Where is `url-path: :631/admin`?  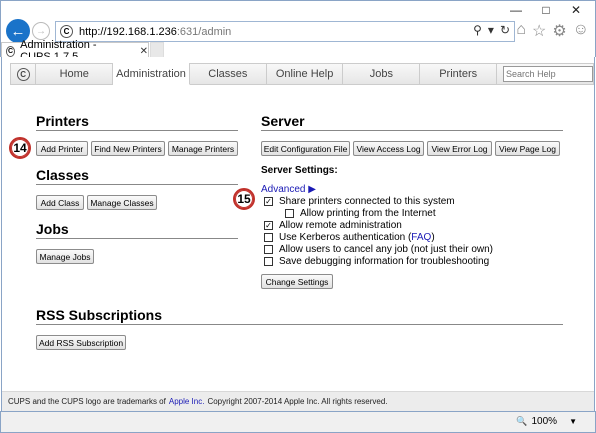 url-path: :631/admin is located at coordinates (204, 31).